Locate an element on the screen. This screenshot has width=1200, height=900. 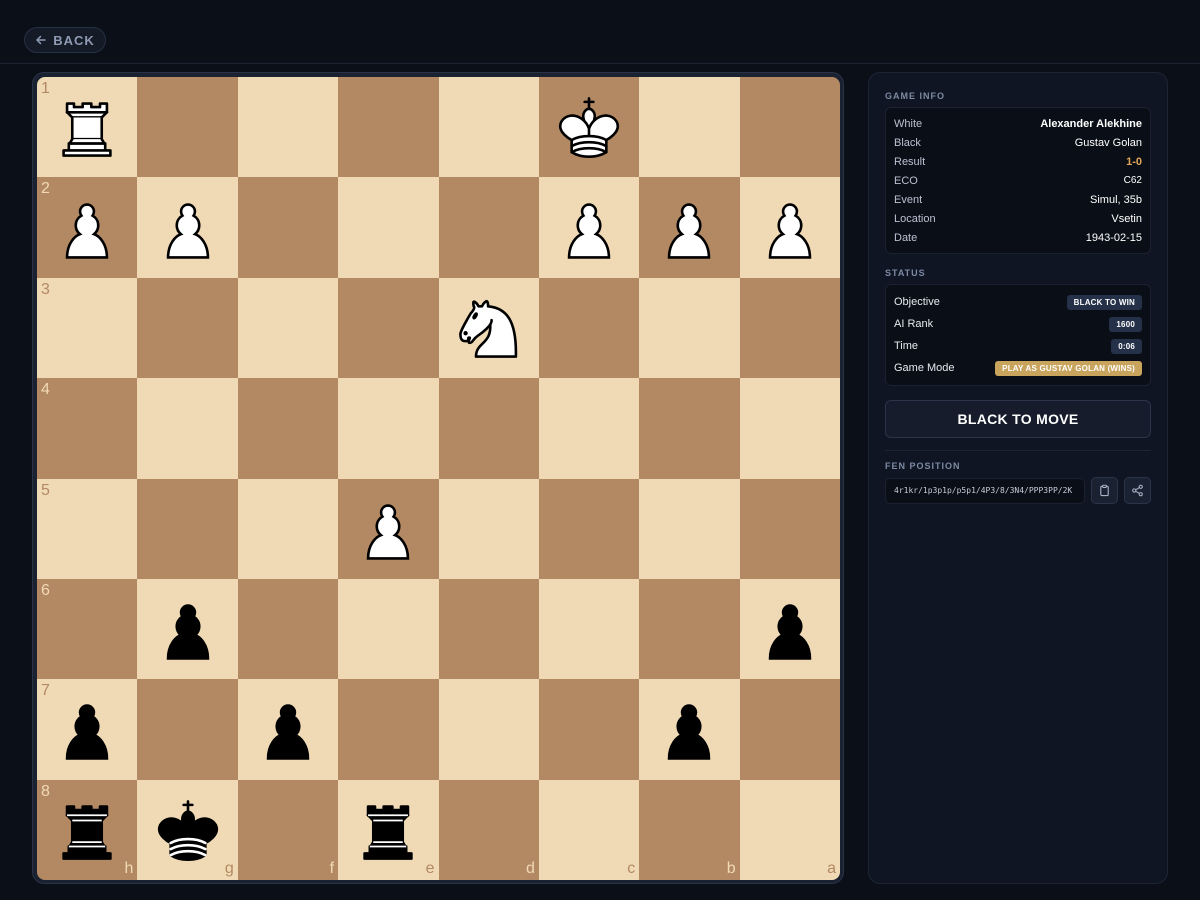
square-a5 is located at coordinates (789, 528).